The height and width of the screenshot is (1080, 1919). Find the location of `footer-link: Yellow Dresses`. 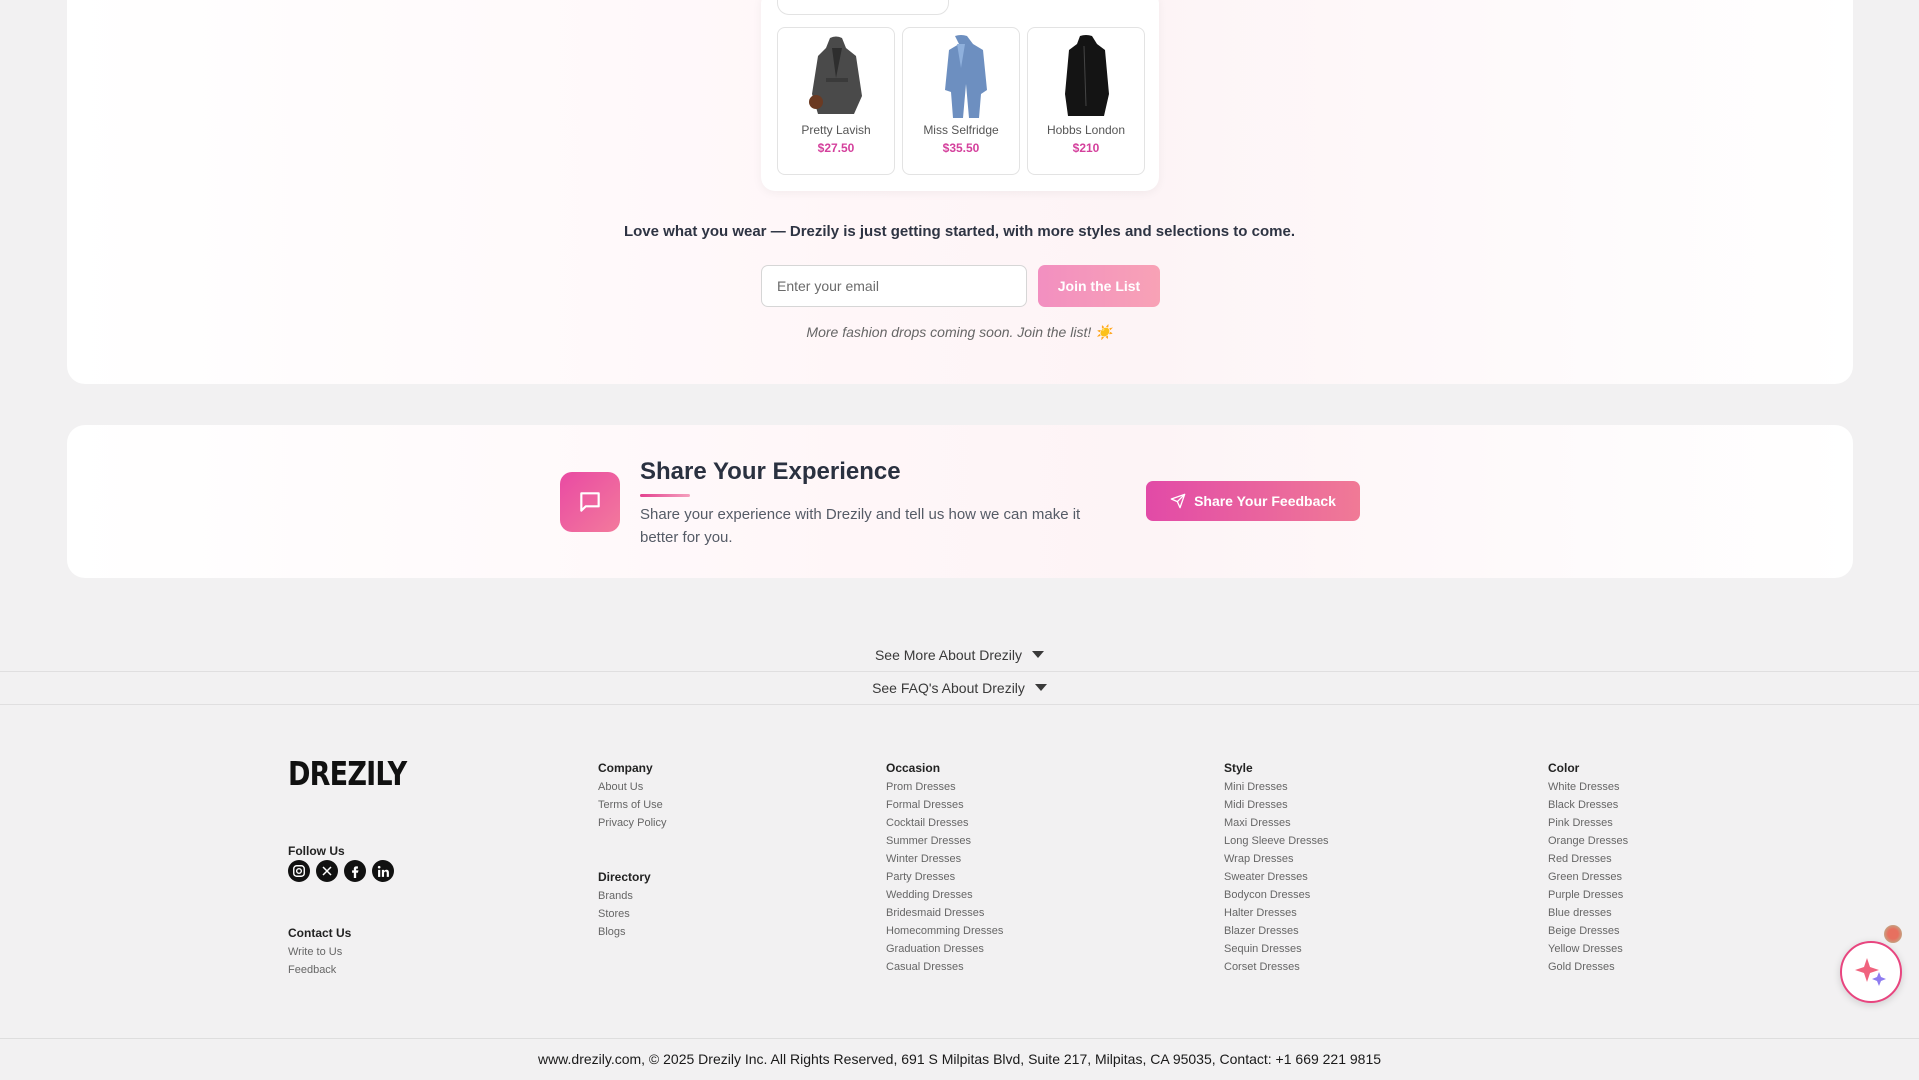

footer-link: Yellow Dresses is located at coordinates (1588, 949).